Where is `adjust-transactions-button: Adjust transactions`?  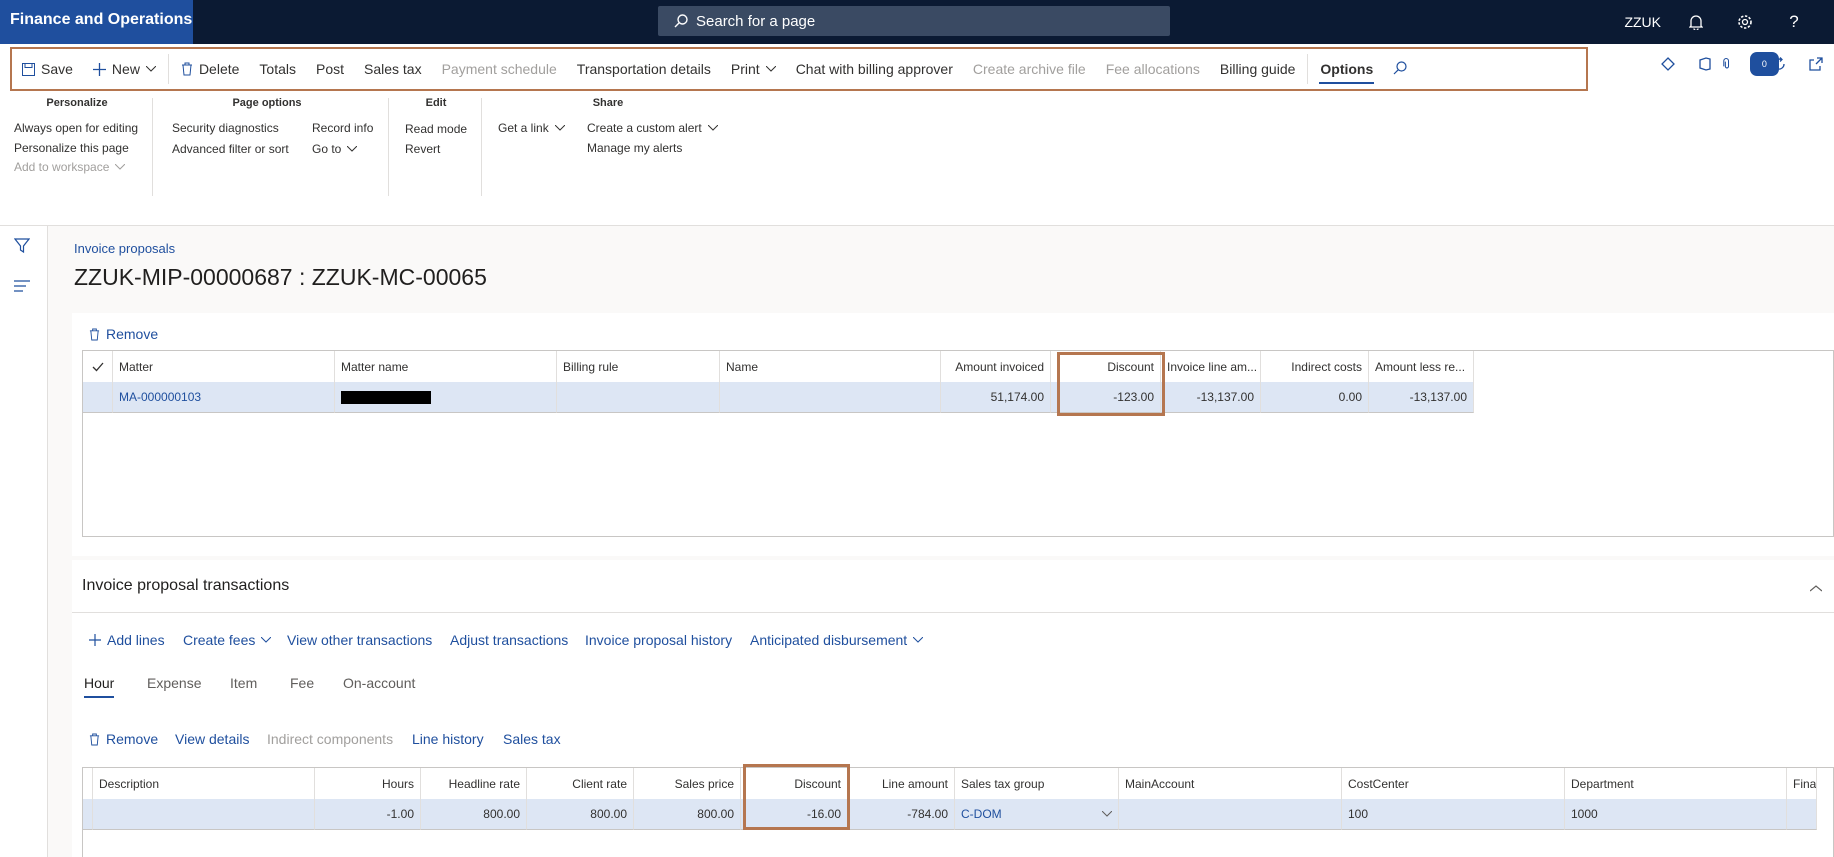
adjust-transactions-button: Adjust transactions is located at coordinates (509, 640).